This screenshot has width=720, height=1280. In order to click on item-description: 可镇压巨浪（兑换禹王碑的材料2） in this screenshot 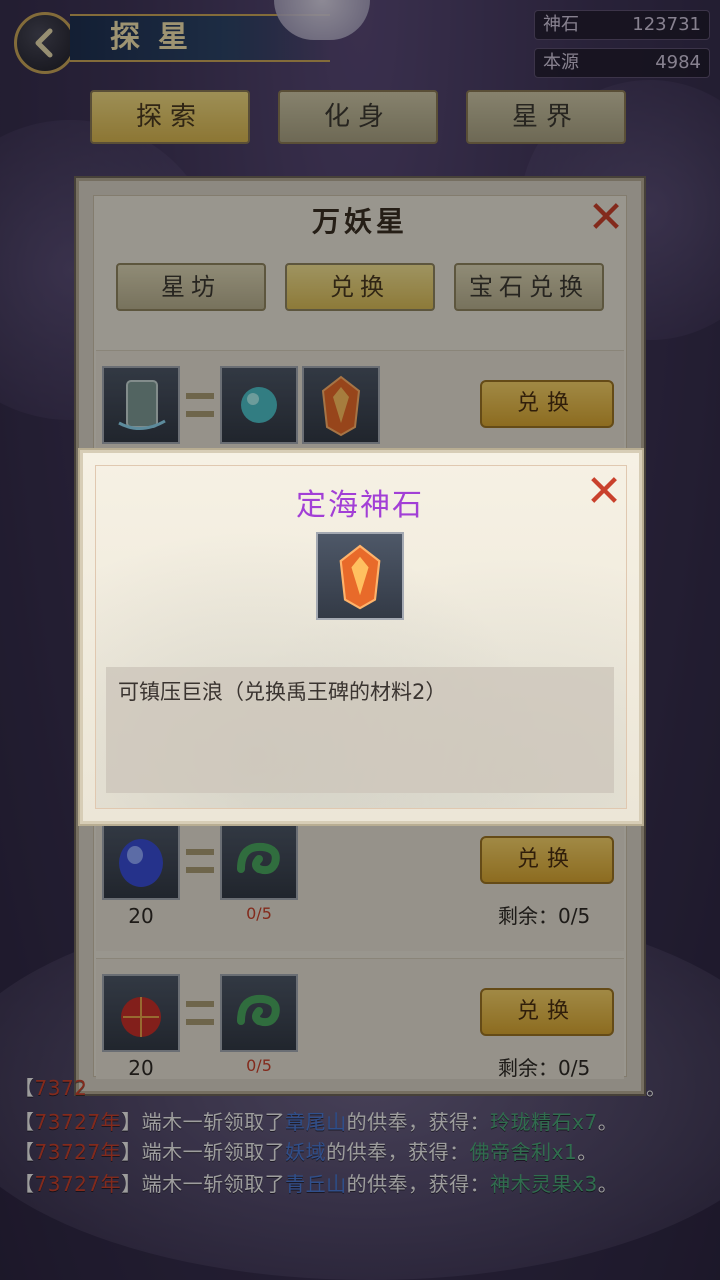, I will do `click(282, 692)`.